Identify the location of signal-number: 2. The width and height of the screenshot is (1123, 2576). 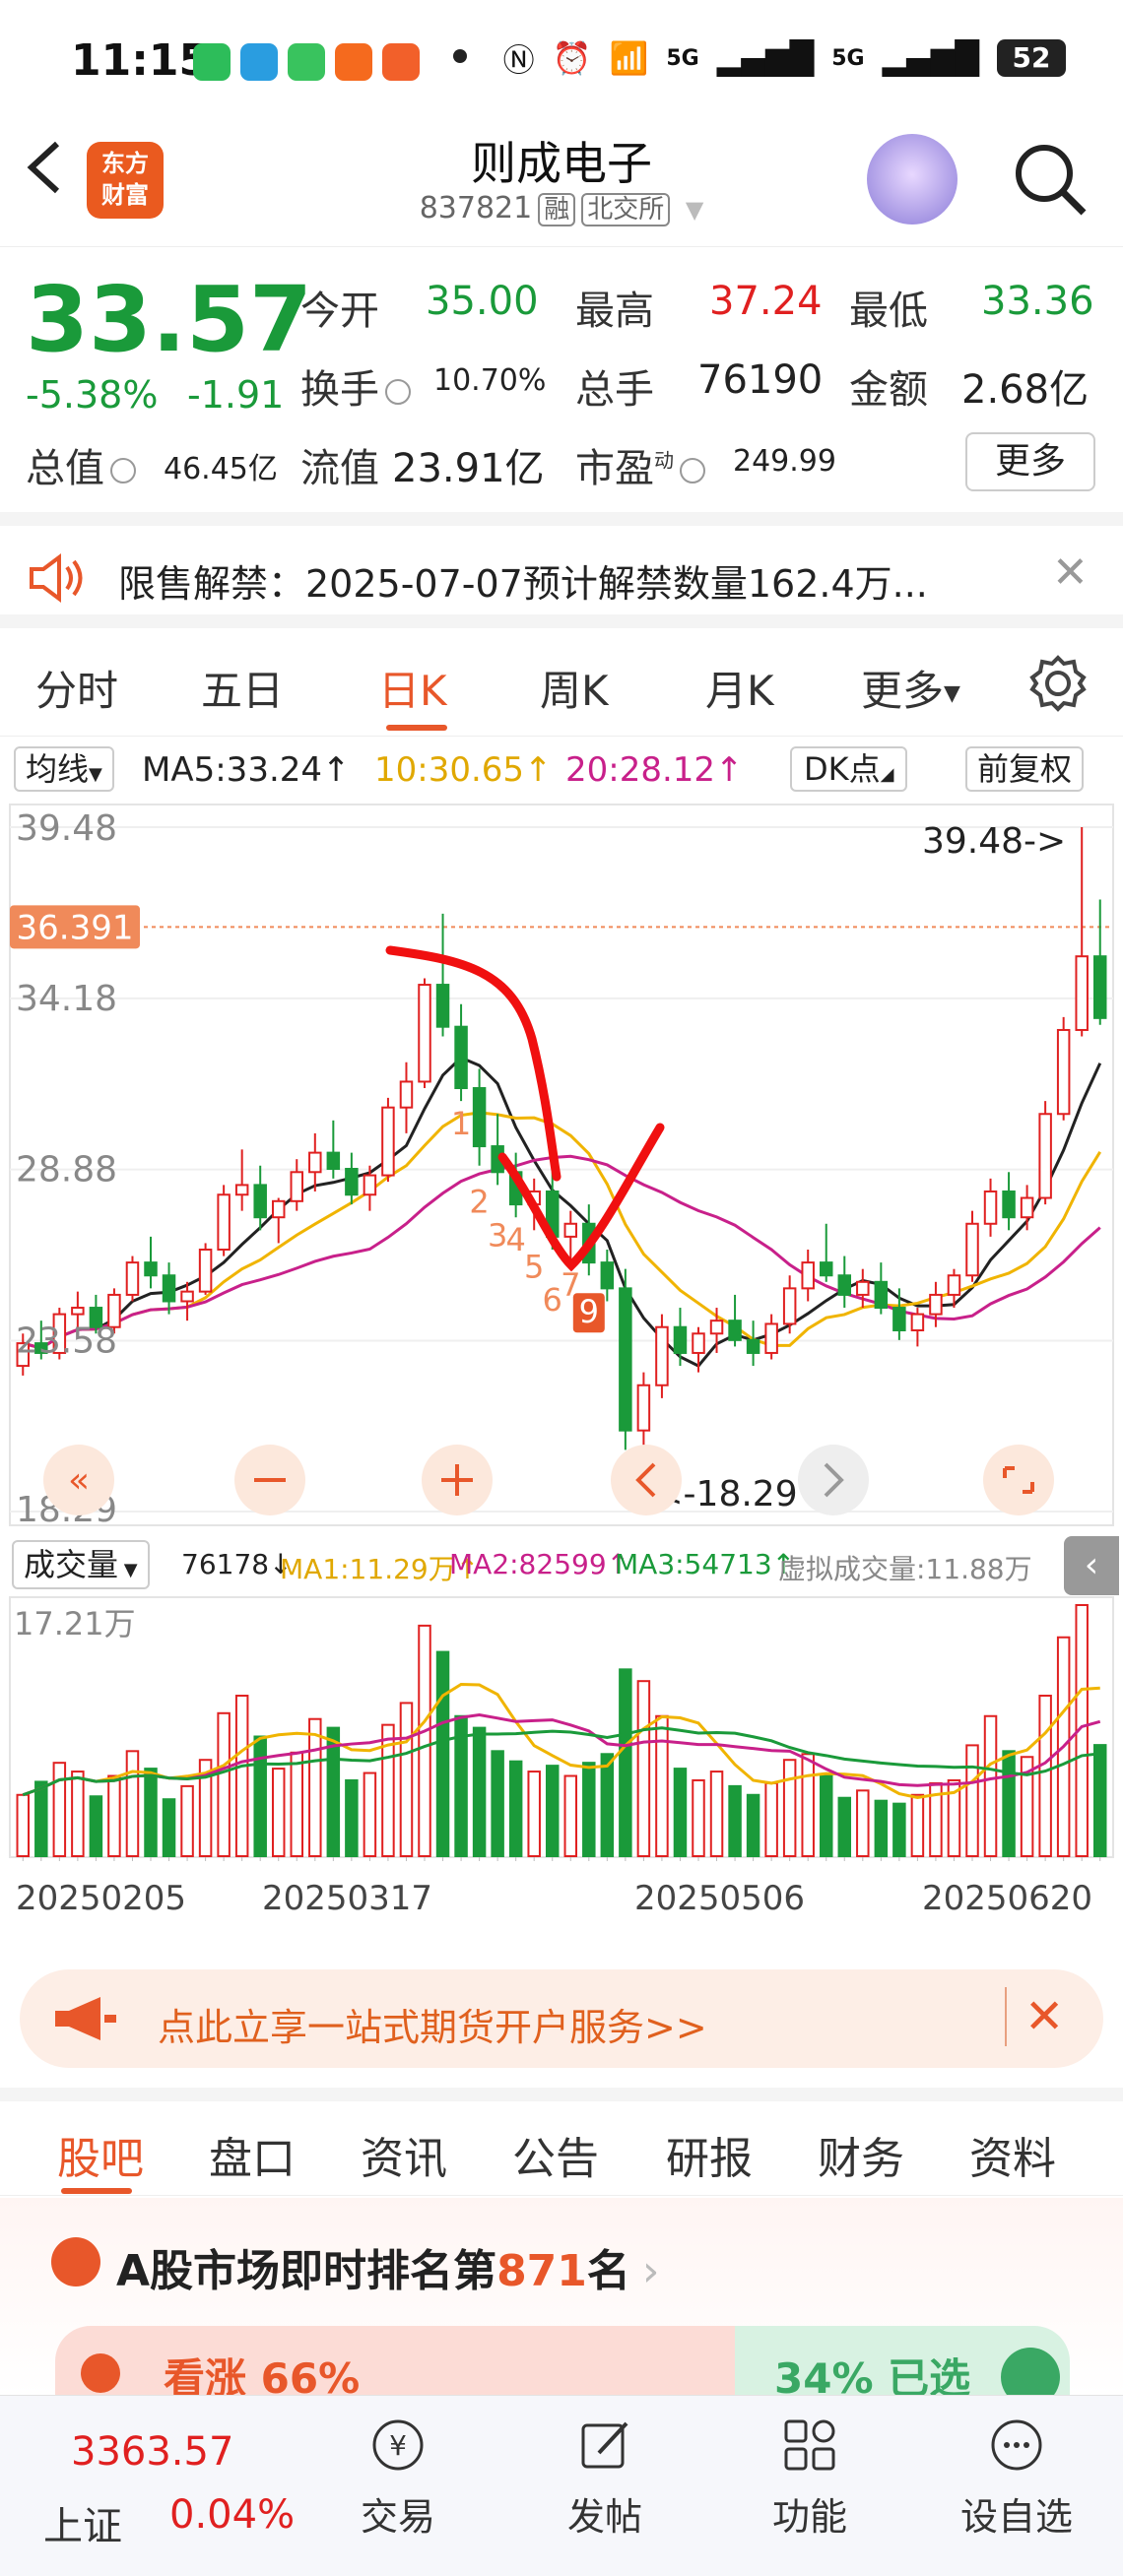
(479, 1202).